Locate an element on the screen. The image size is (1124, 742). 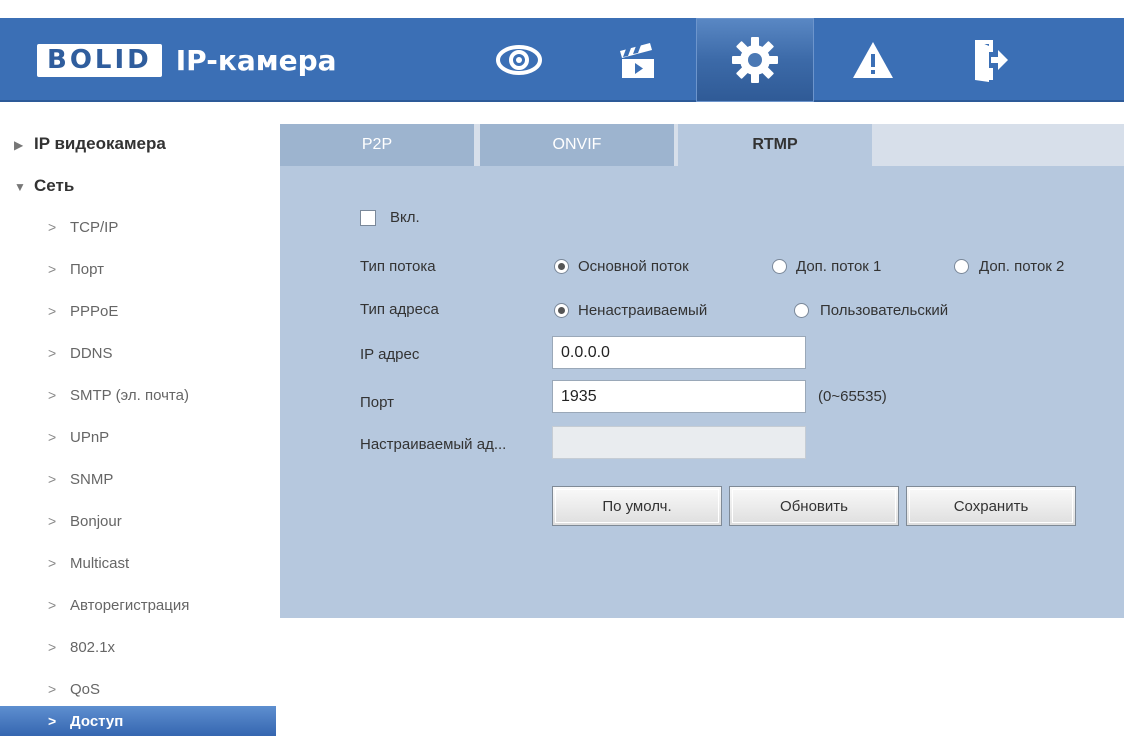
tab-bar: P2P ONVIF RTMP is located at coordinates (702, 145).